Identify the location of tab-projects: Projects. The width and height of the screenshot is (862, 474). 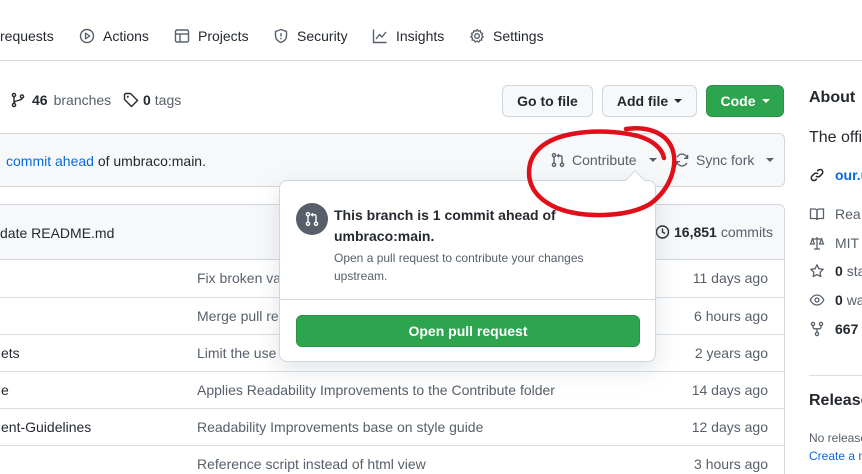
(211, 36).